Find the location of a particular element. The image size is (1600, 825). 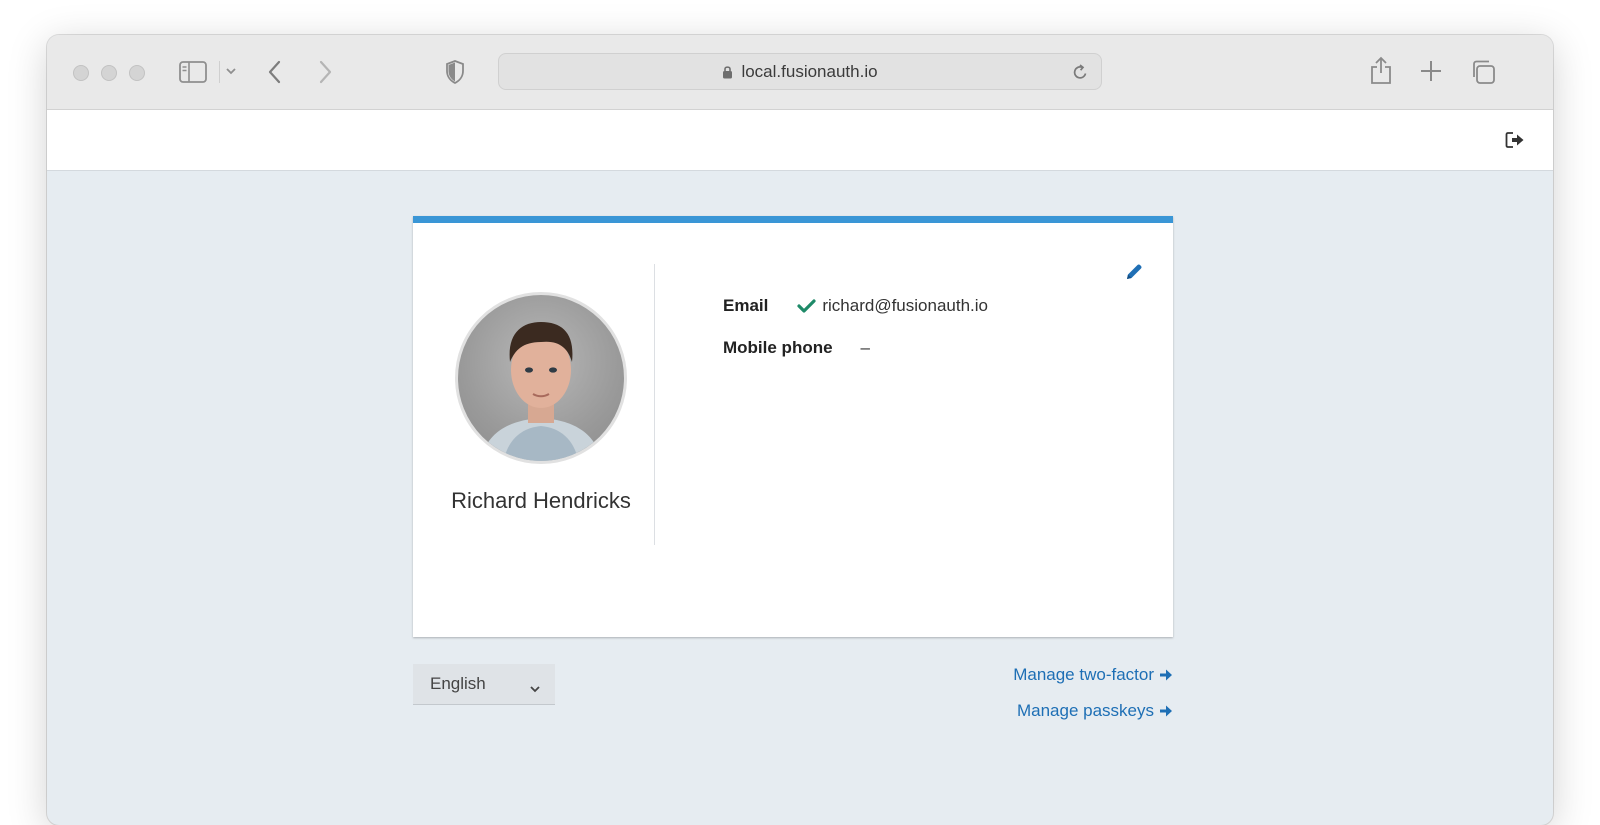

email-row: Email richard@fusionauth.io is located at coordinates (855, 306).